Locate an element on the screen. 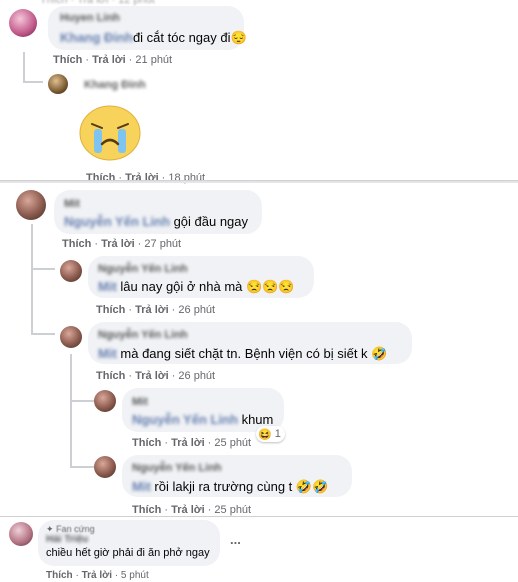 The height and width of the screenshot is (582, 518). crying-face-sticker is located at coordinates (110, 133).